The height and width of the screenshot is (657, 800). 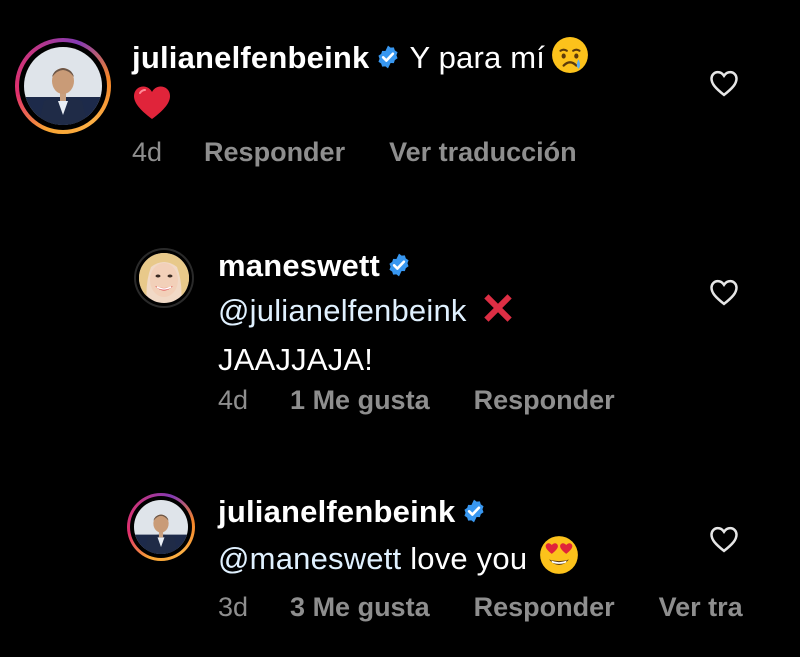 I want to click on comment-meta: 4d 1 Me gusta Responder, so click(x=436, y=400).